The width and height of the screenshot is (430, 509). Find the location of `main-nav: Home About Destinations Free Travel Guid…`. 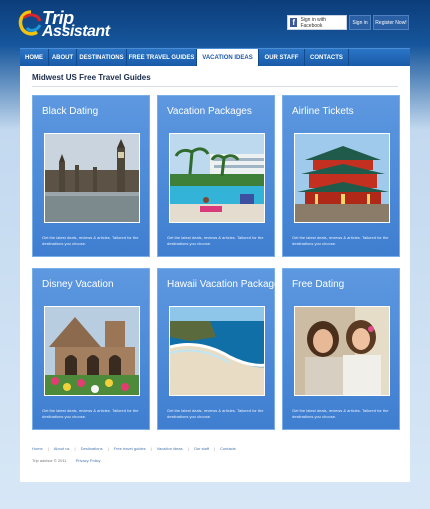

main-nav: Home About Destinations Free Travel Guid… is located at coordinates (215, 57).